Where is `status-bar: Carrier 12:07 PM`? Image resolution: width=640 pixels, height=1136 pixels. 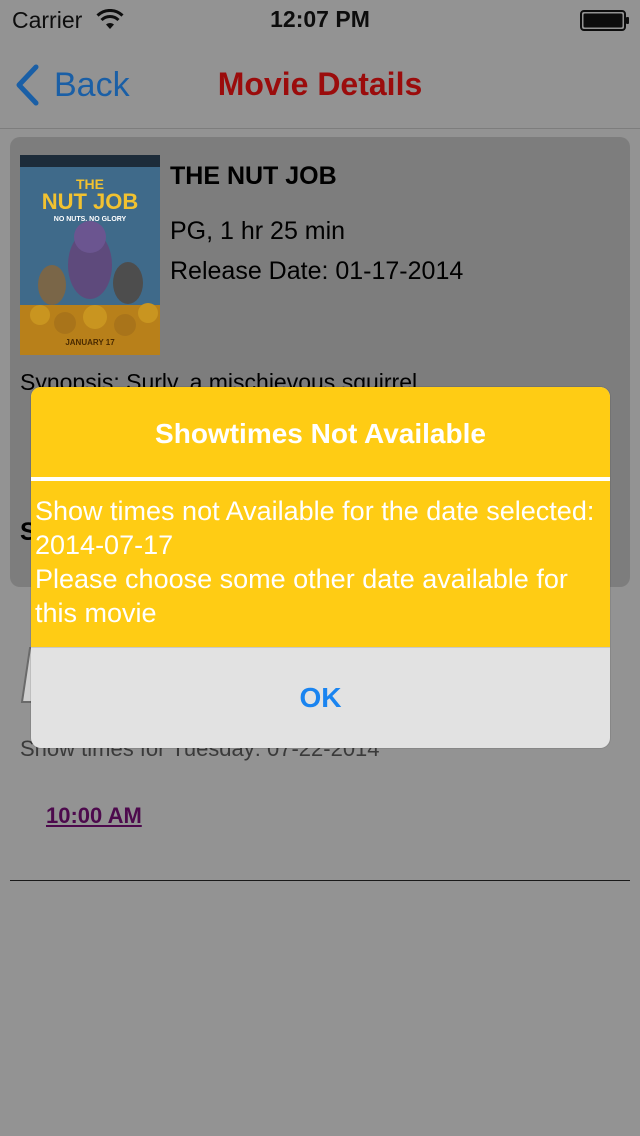 status-bar: Carrier 12:07 PM is located at coordinates (320, 20).